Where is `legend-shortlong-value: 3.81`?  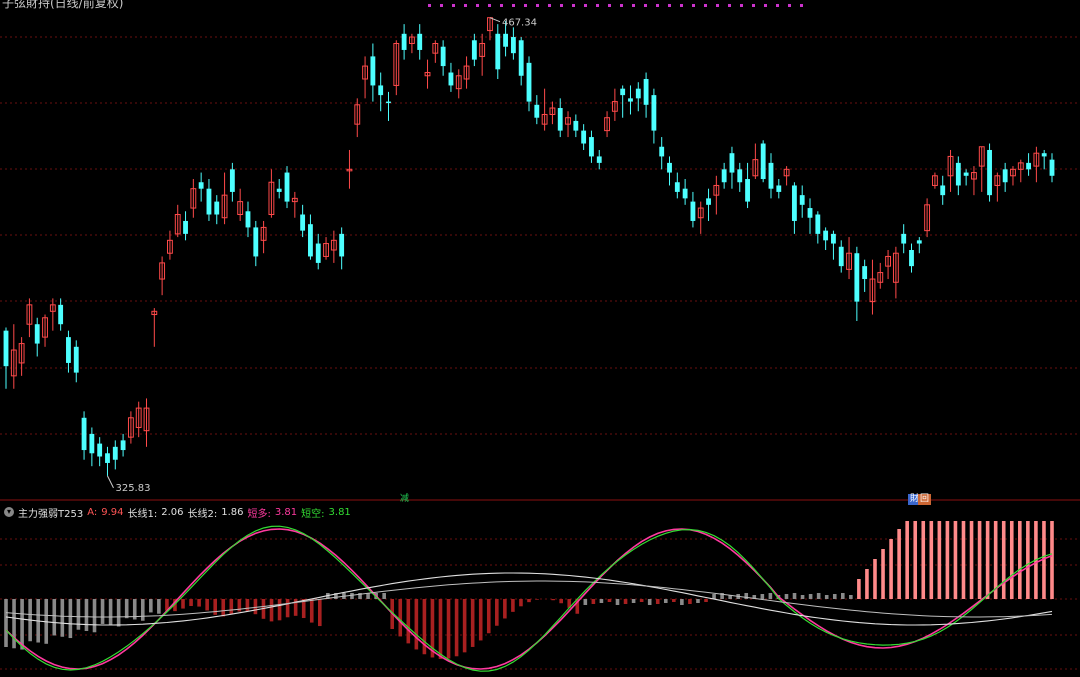
legend-shortlong-value: 3.81 is located at coordinates (286, 512).